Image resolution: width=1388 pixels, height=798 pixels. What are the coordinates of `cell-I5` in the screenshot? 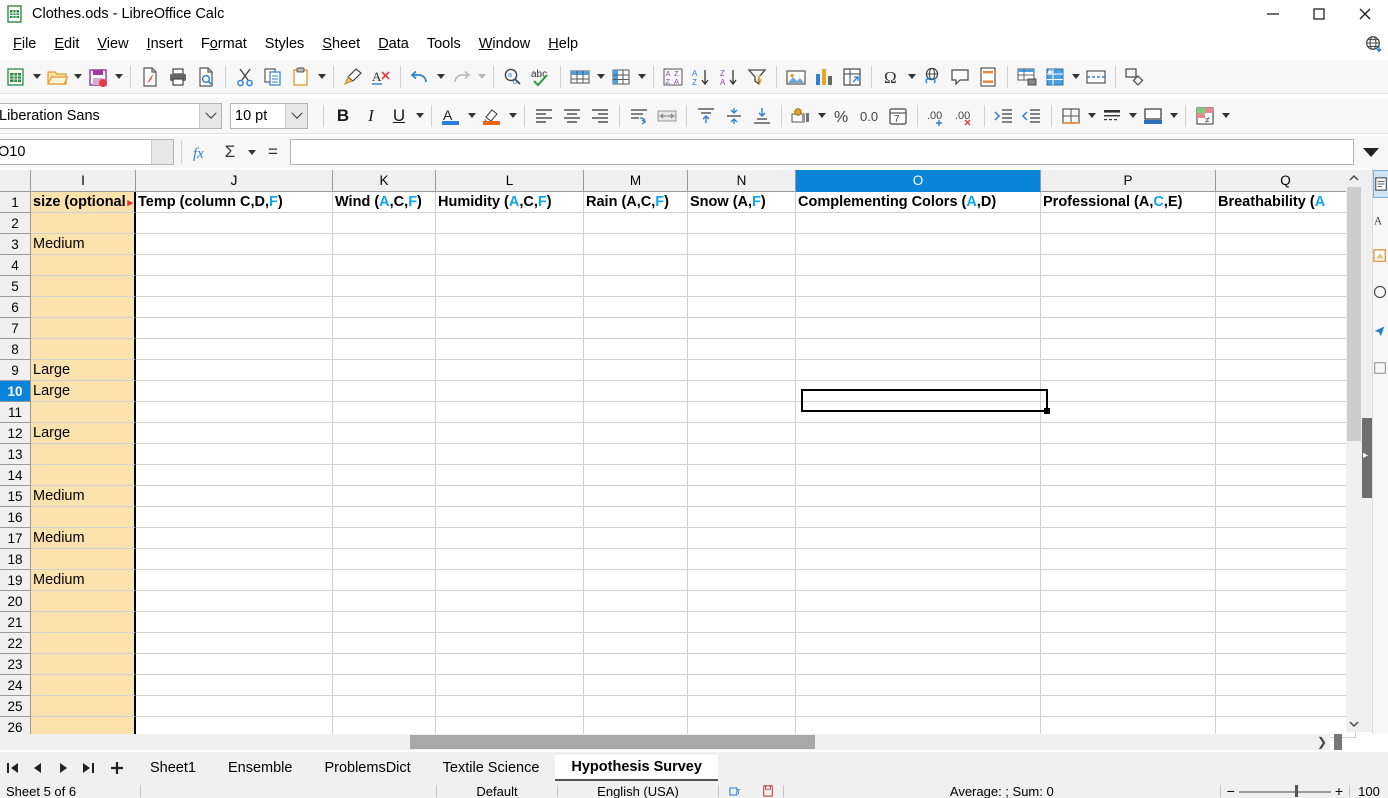 It's located at (83, 286).